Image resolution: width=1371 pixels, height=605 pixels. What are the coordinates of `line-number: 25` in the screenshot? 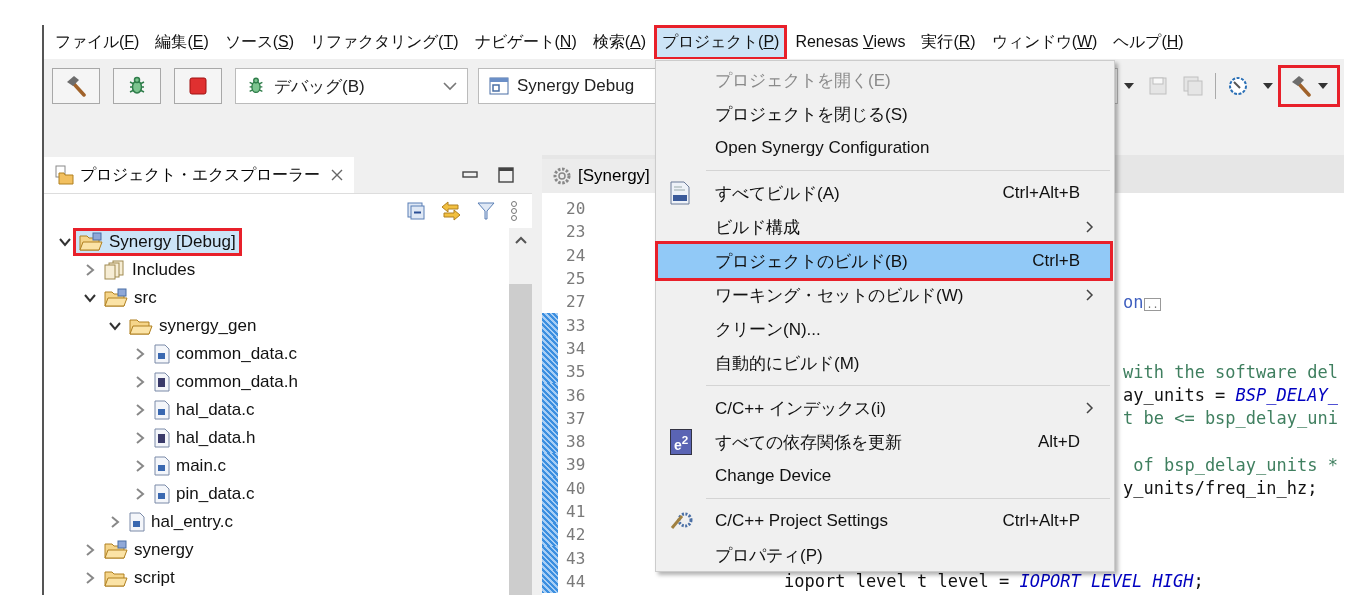 It's located at (576, 279).